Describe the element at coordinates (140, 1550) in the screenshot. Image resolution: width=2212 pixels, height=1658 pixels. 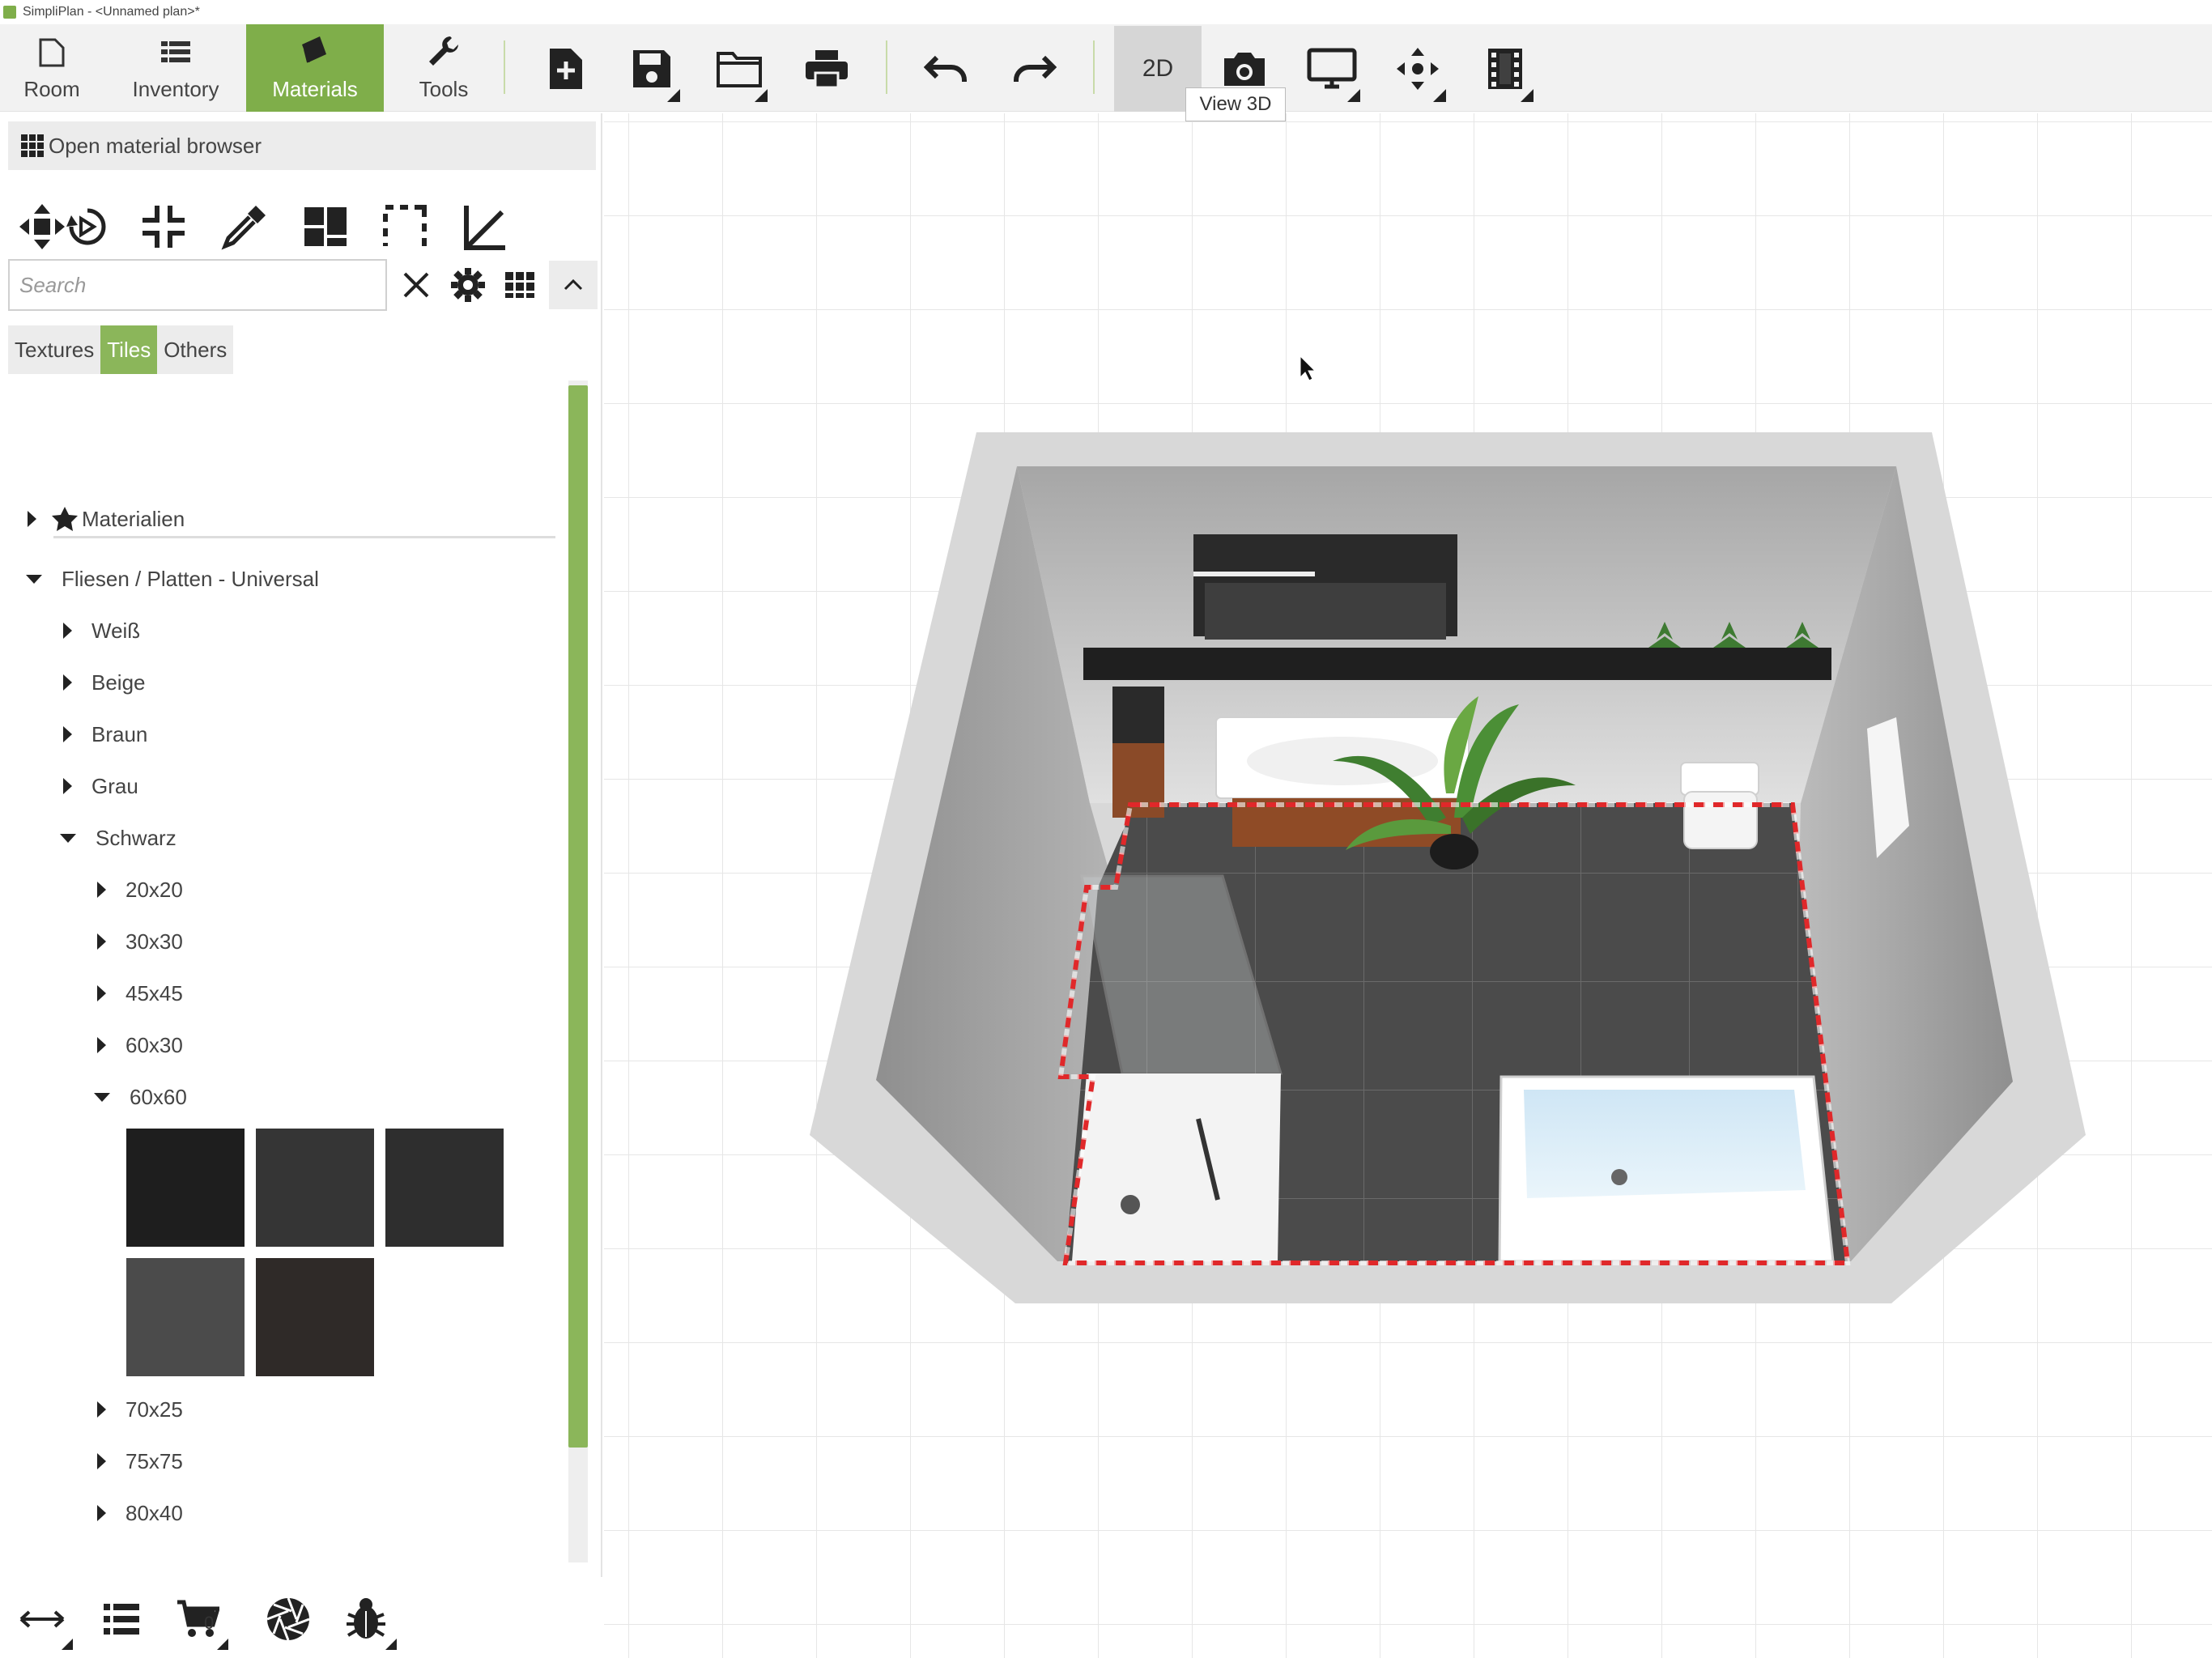
I see `tree-item-size: 90x30` at that location.